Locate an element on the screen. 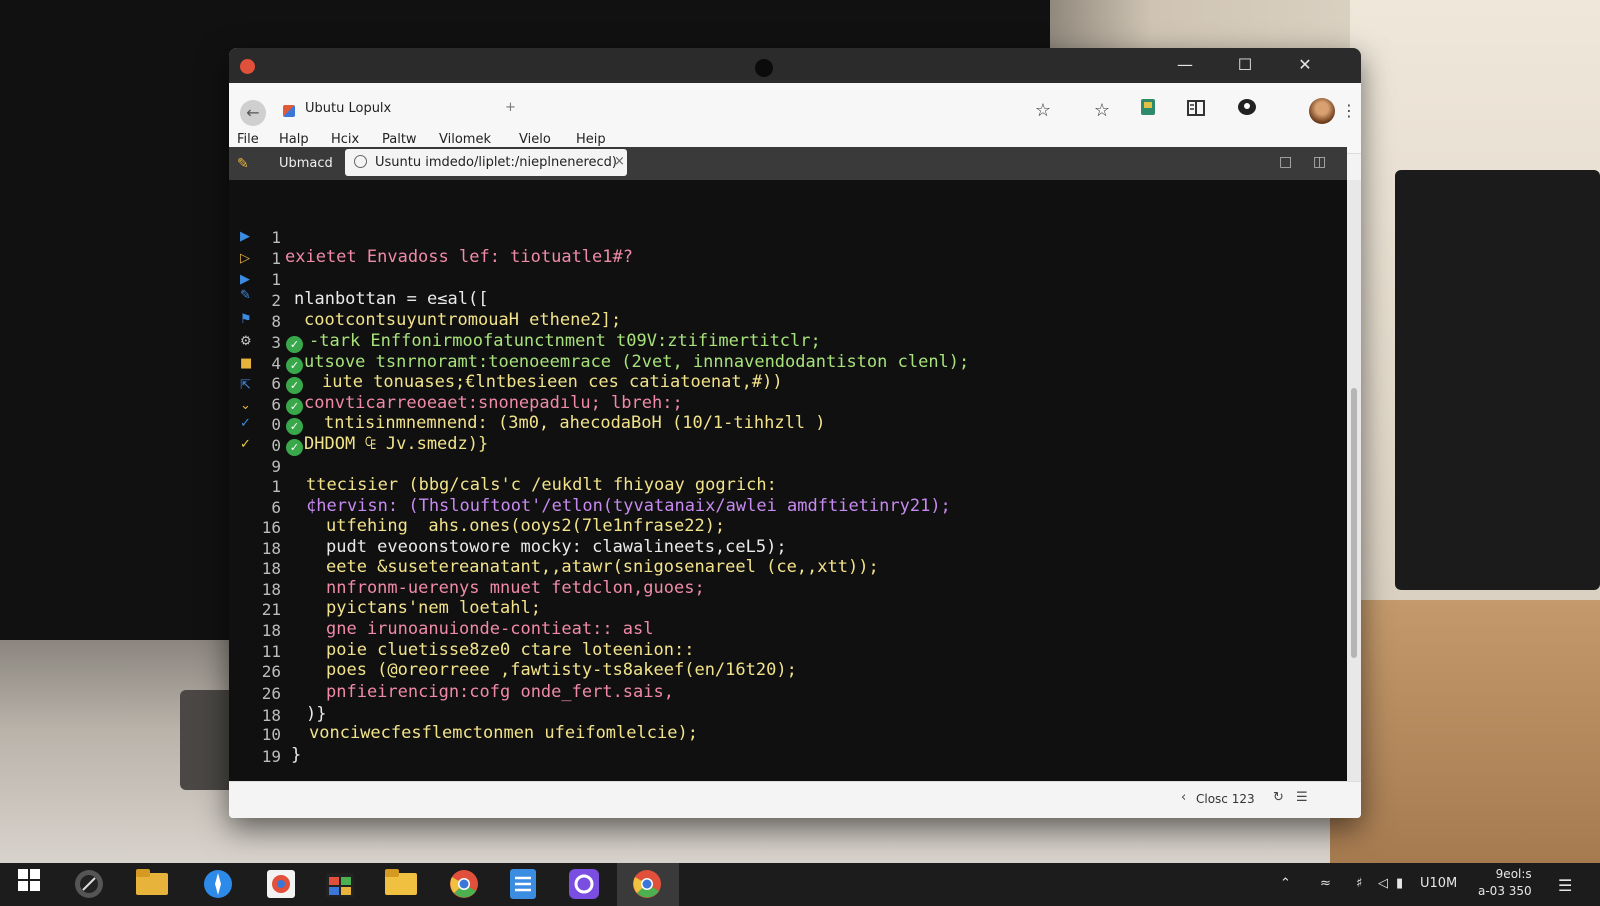  extension-icon is located at coordinates (1148, 111).